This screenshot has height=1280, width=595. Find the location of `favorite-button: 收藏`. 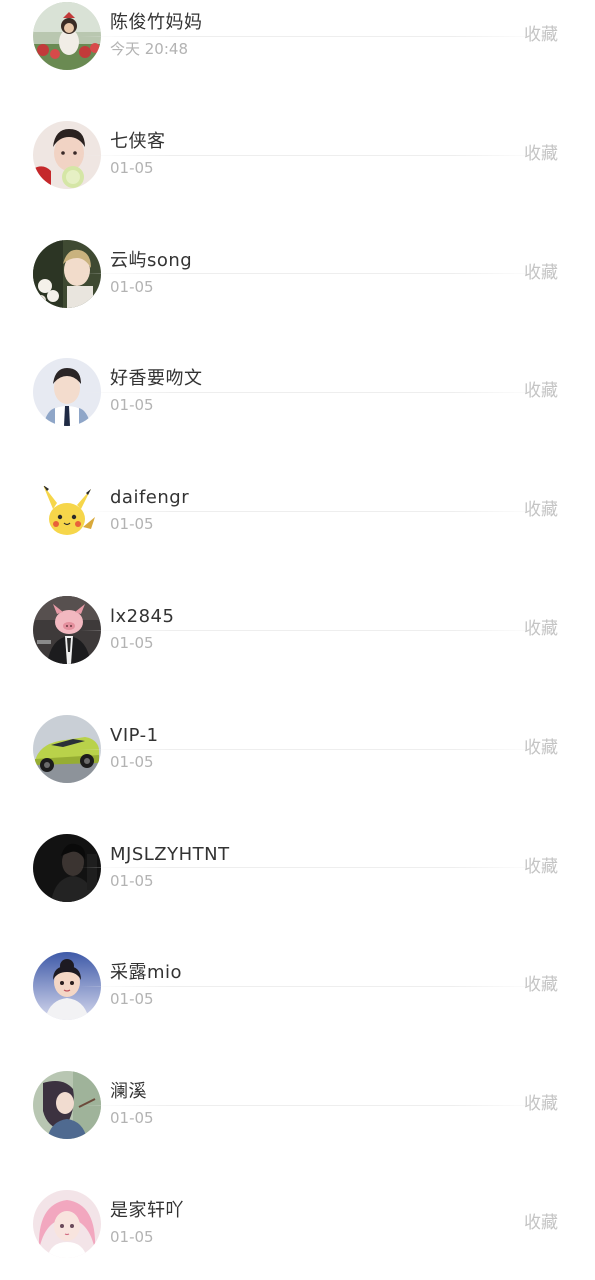

favorite-button: 收藏 is located at coordinates (541, 1223).